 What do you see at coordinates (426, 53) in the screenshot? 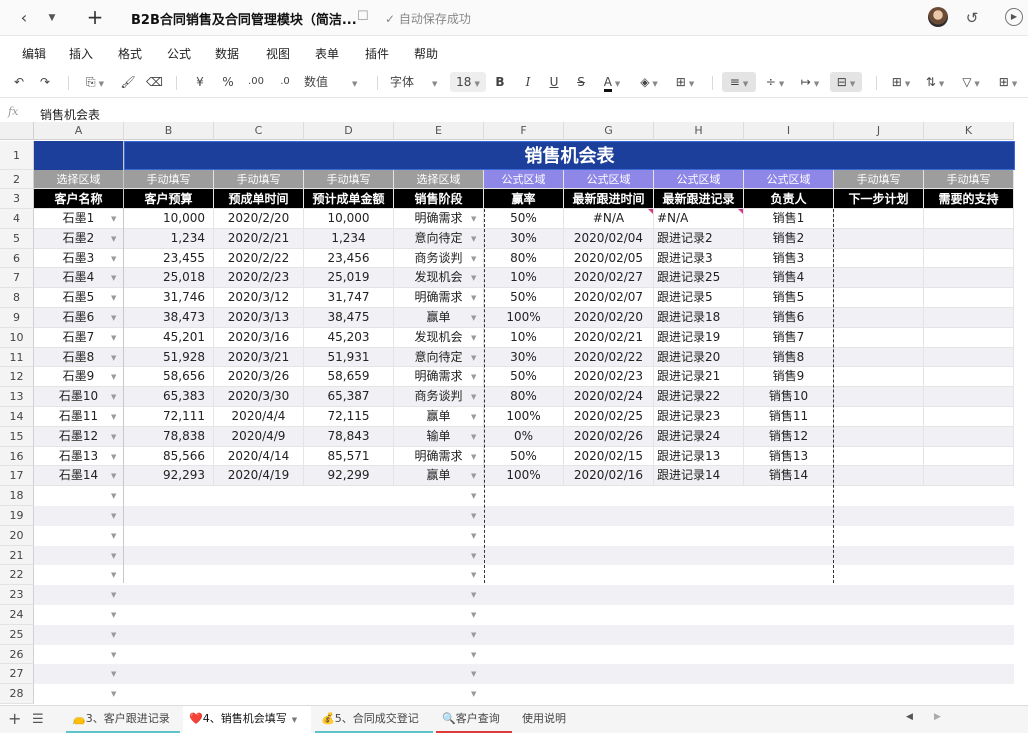
I see `menu-item-8: 帮助` at bounding box center [426, 53].